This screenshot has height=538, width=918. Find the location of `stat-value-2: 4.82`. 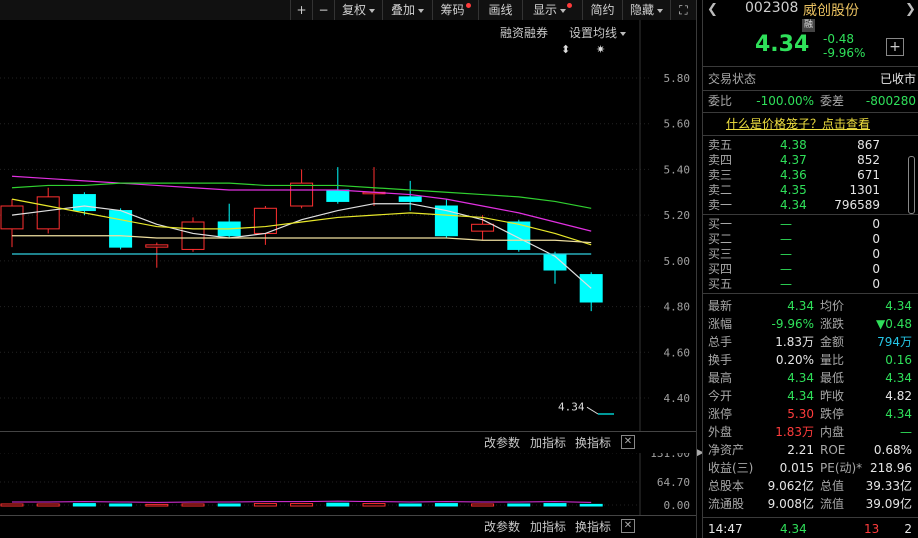

stat-value-2: 4.82 is located at coordinates (898, 396).